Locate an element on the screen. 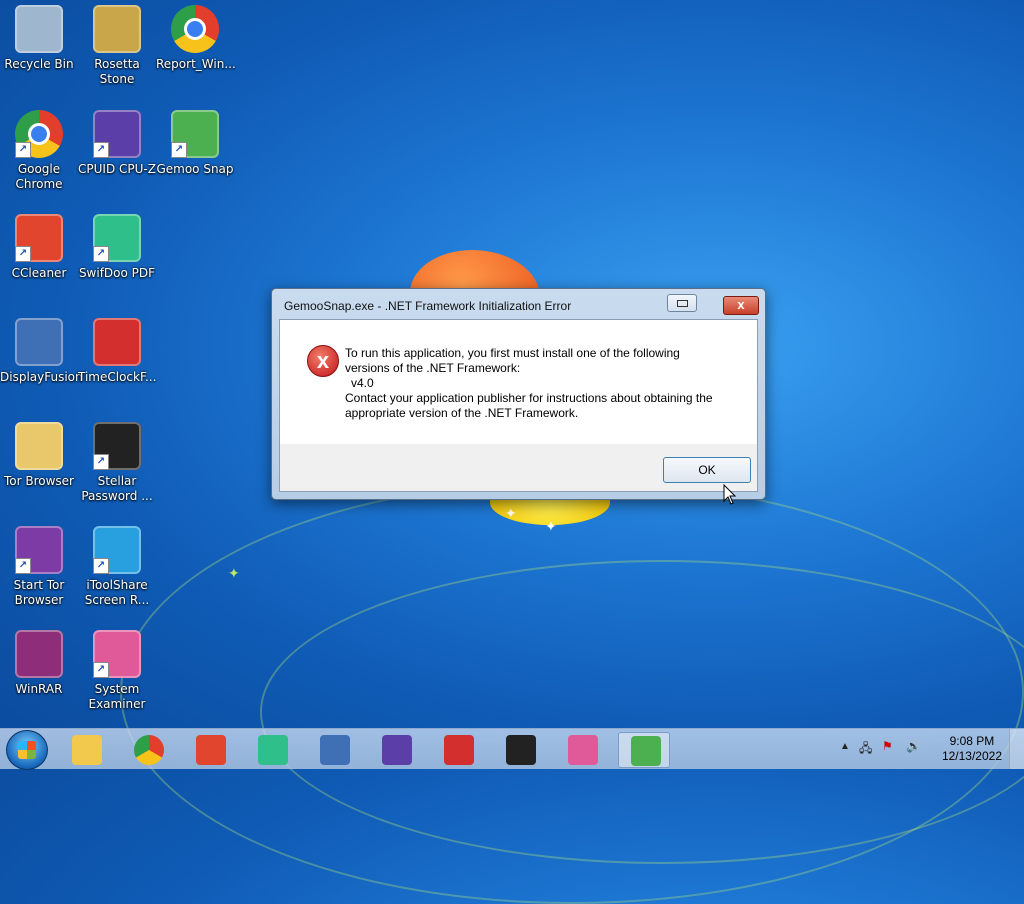  ok-button: OK is located at coordinates (707, 470).